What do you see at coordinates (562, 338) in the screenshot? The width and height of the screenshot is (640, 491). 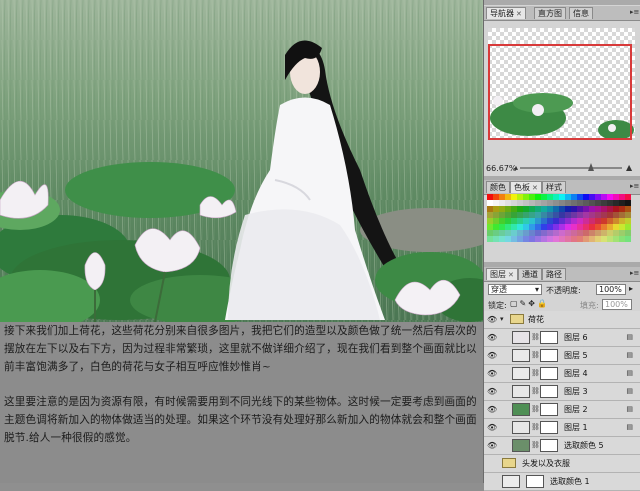 I see `layer-row: 👁 ⛓ 图层 6 ▤` at bounding box center [562, 338].